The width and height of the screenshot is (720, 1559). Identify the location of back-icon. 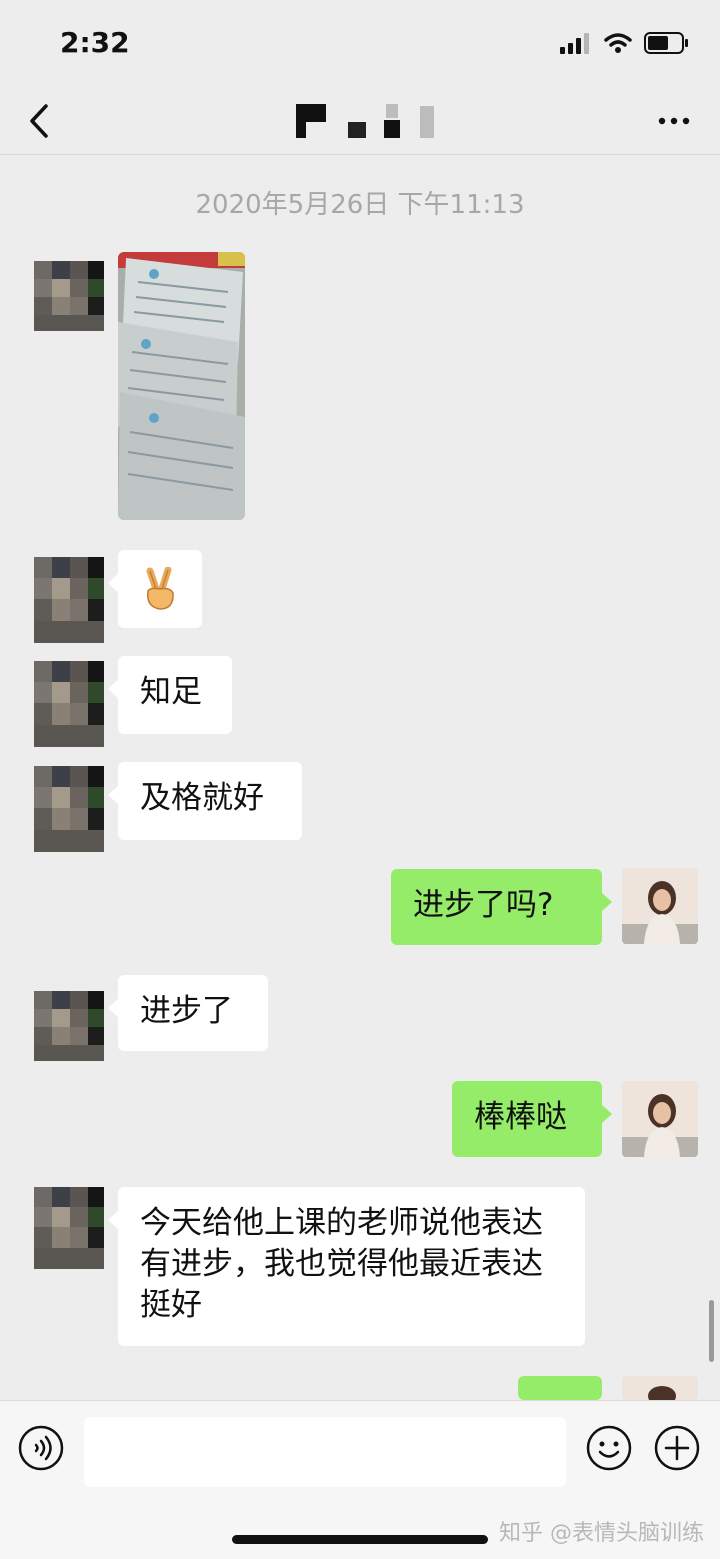
(42, 121).